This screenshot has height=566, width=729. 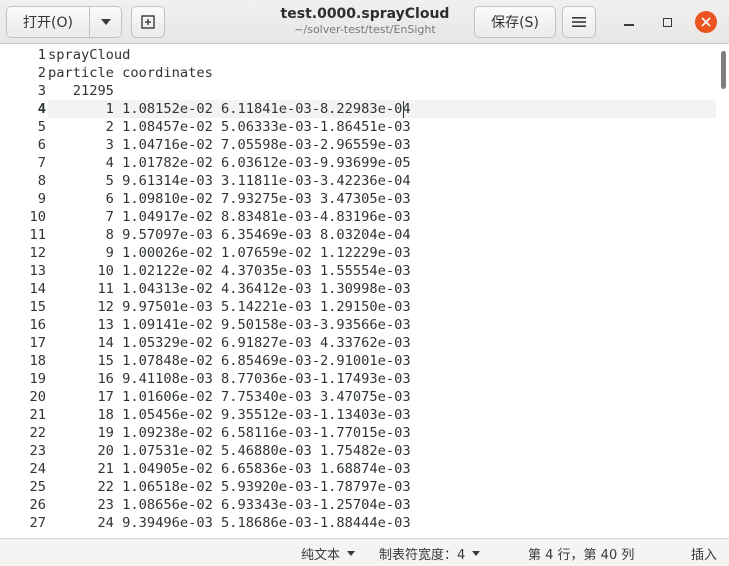 I want to click on line-number: 27, so click(x=37, y=523).